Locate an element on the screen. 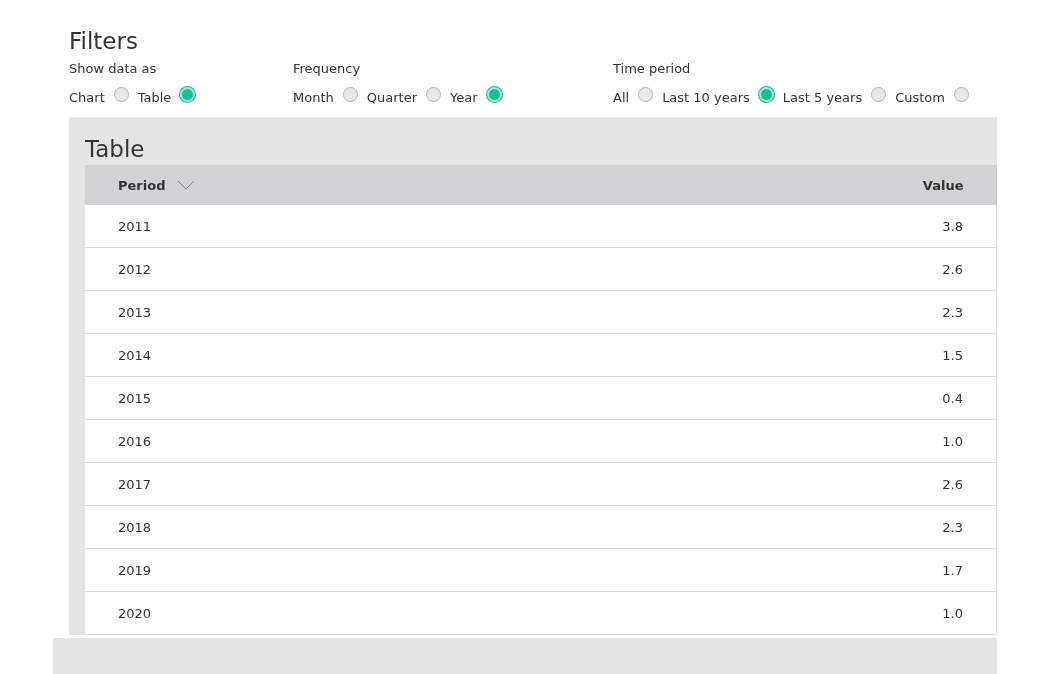 The height and width of the screenshot is (674, 1038). table-cell: 1.5 is located at coordinates (952, 355).